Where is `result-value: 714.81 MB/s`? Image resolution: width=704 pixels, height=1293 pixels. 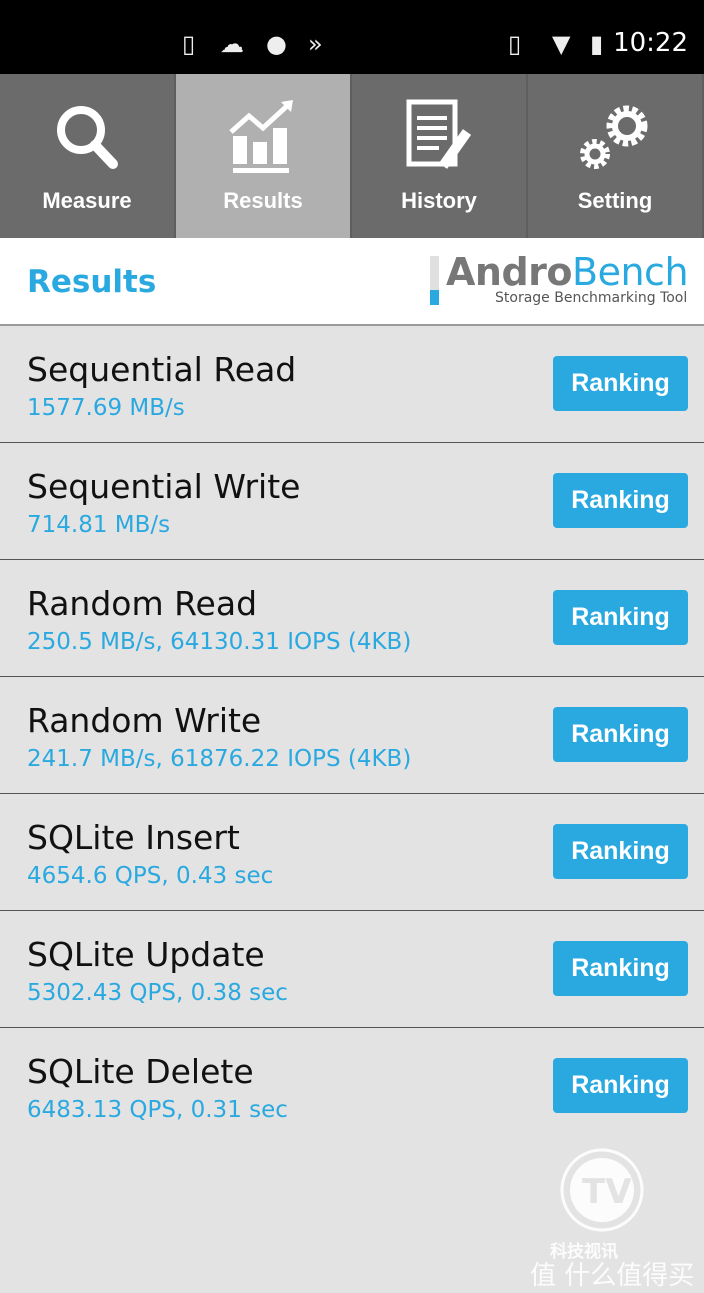 result-value: 714.81 MB/s is located at coordinates (99, 525).